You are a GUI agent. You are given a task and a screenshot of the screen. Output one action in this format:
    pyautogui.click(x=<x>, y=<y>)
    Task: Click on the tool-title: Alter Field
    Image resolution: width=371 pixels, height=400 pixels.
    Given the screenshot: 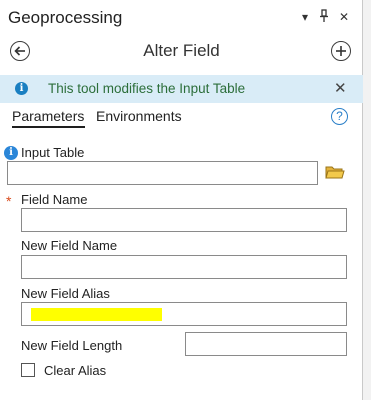 What is the action you would take?
    pyautogui.click(x=181, y=50)
    